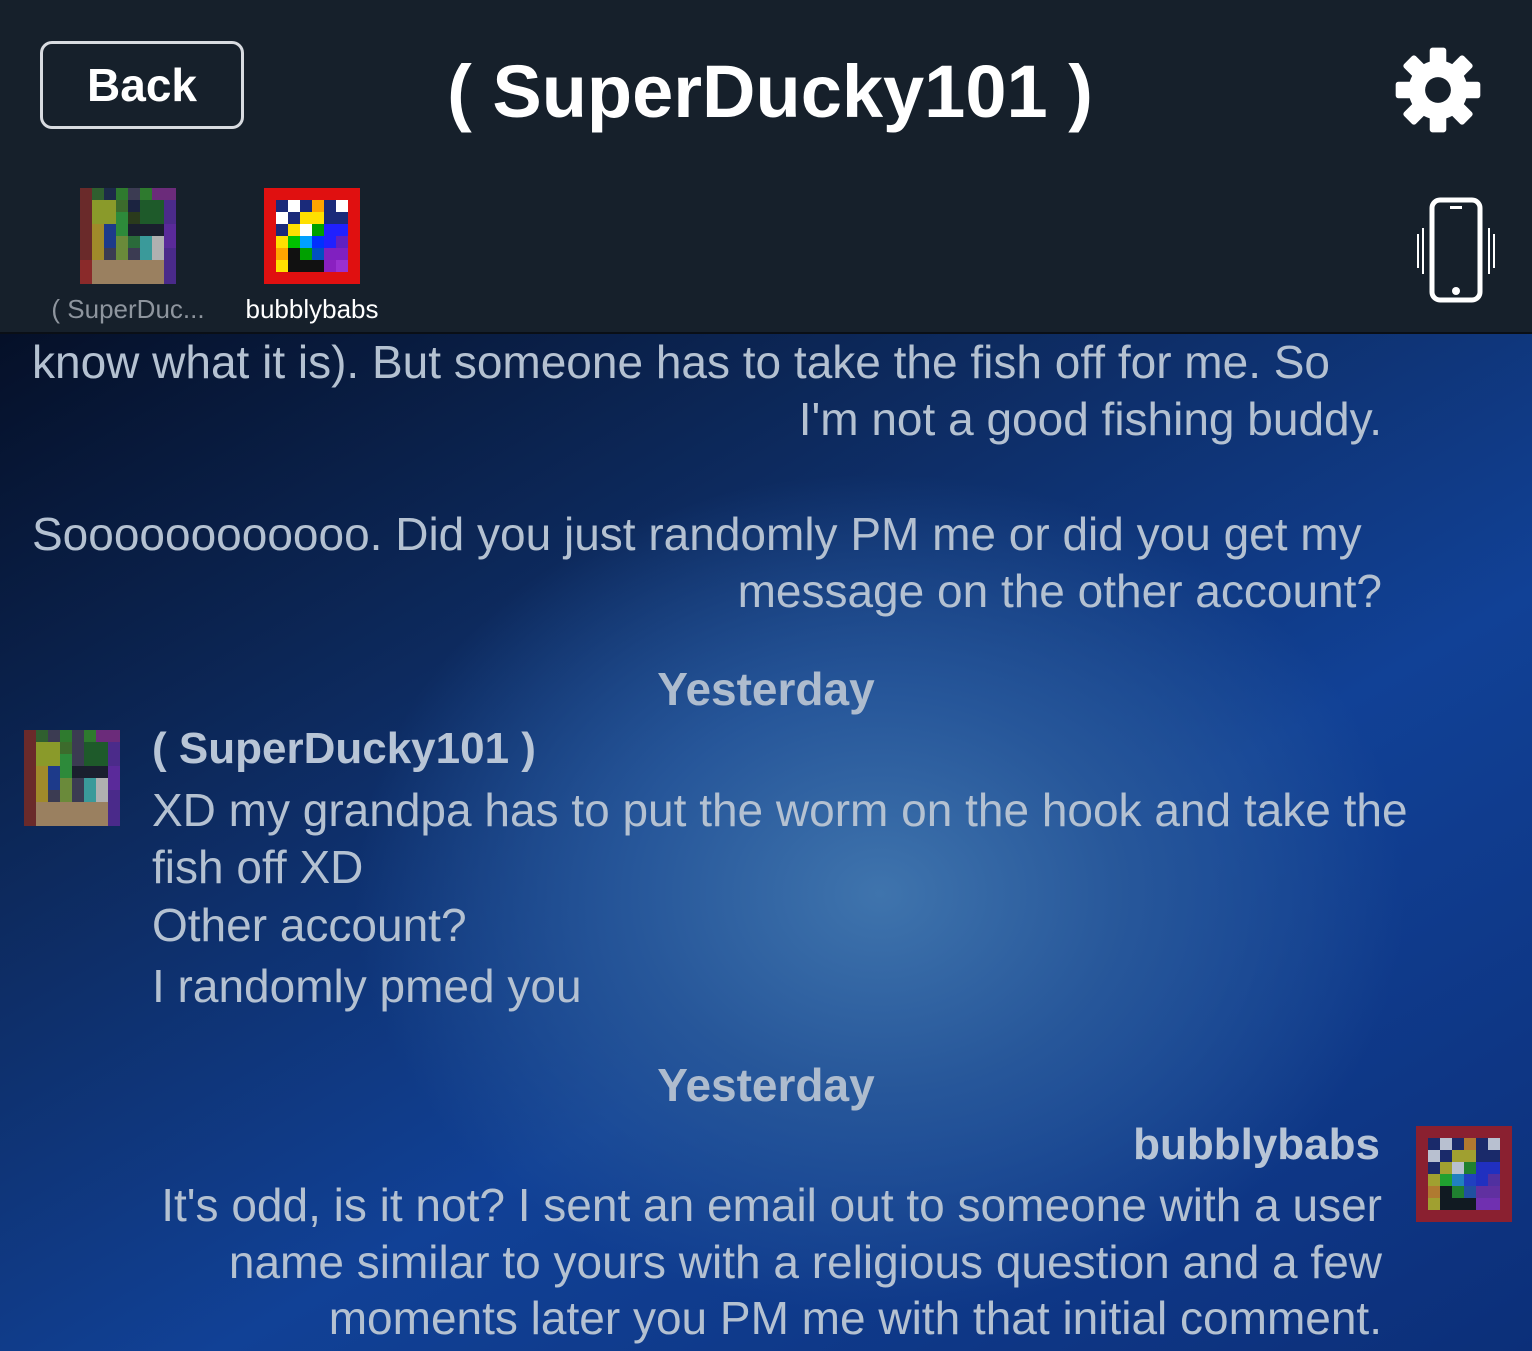  Describe the element at coordinates (367, 986) in the screenshot. I see `message-line: I randomly pmed you` at that location.